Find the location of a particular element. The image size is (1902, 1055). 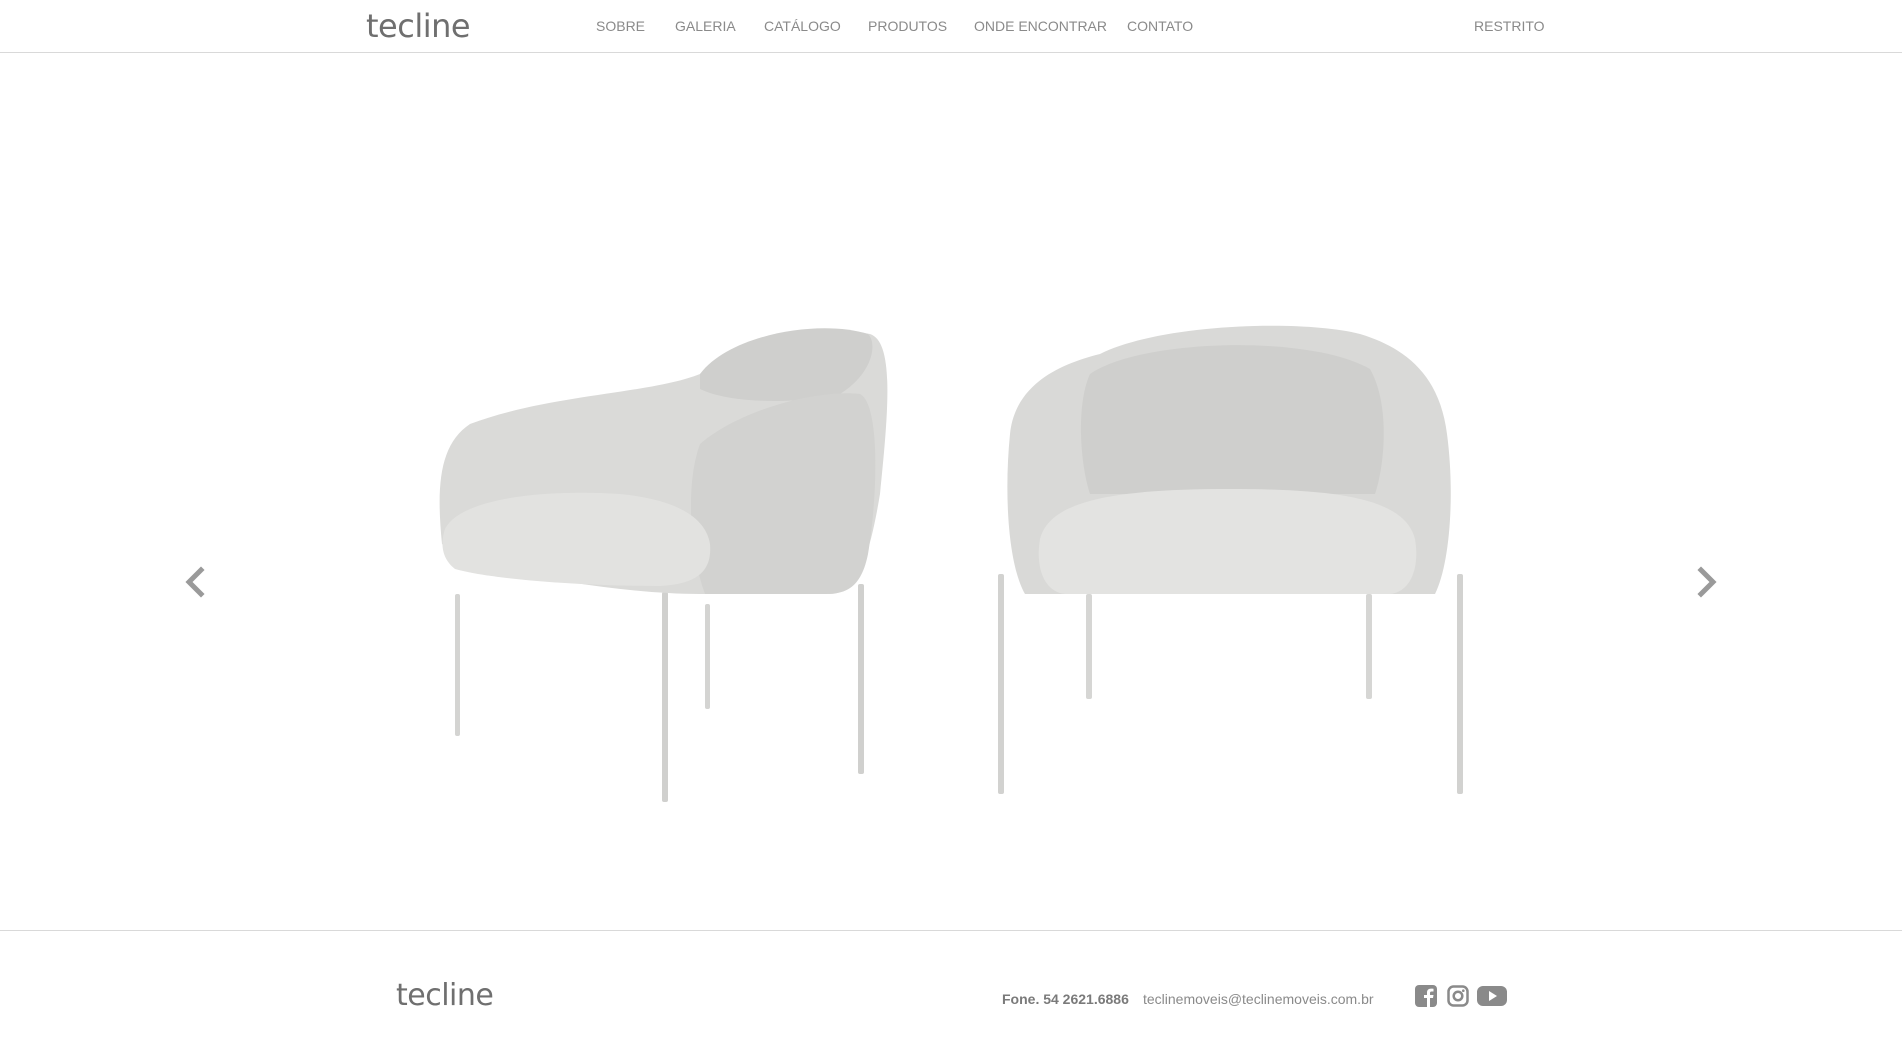

restricted-link: RESTRITO is located at coordinates (1509, 26).